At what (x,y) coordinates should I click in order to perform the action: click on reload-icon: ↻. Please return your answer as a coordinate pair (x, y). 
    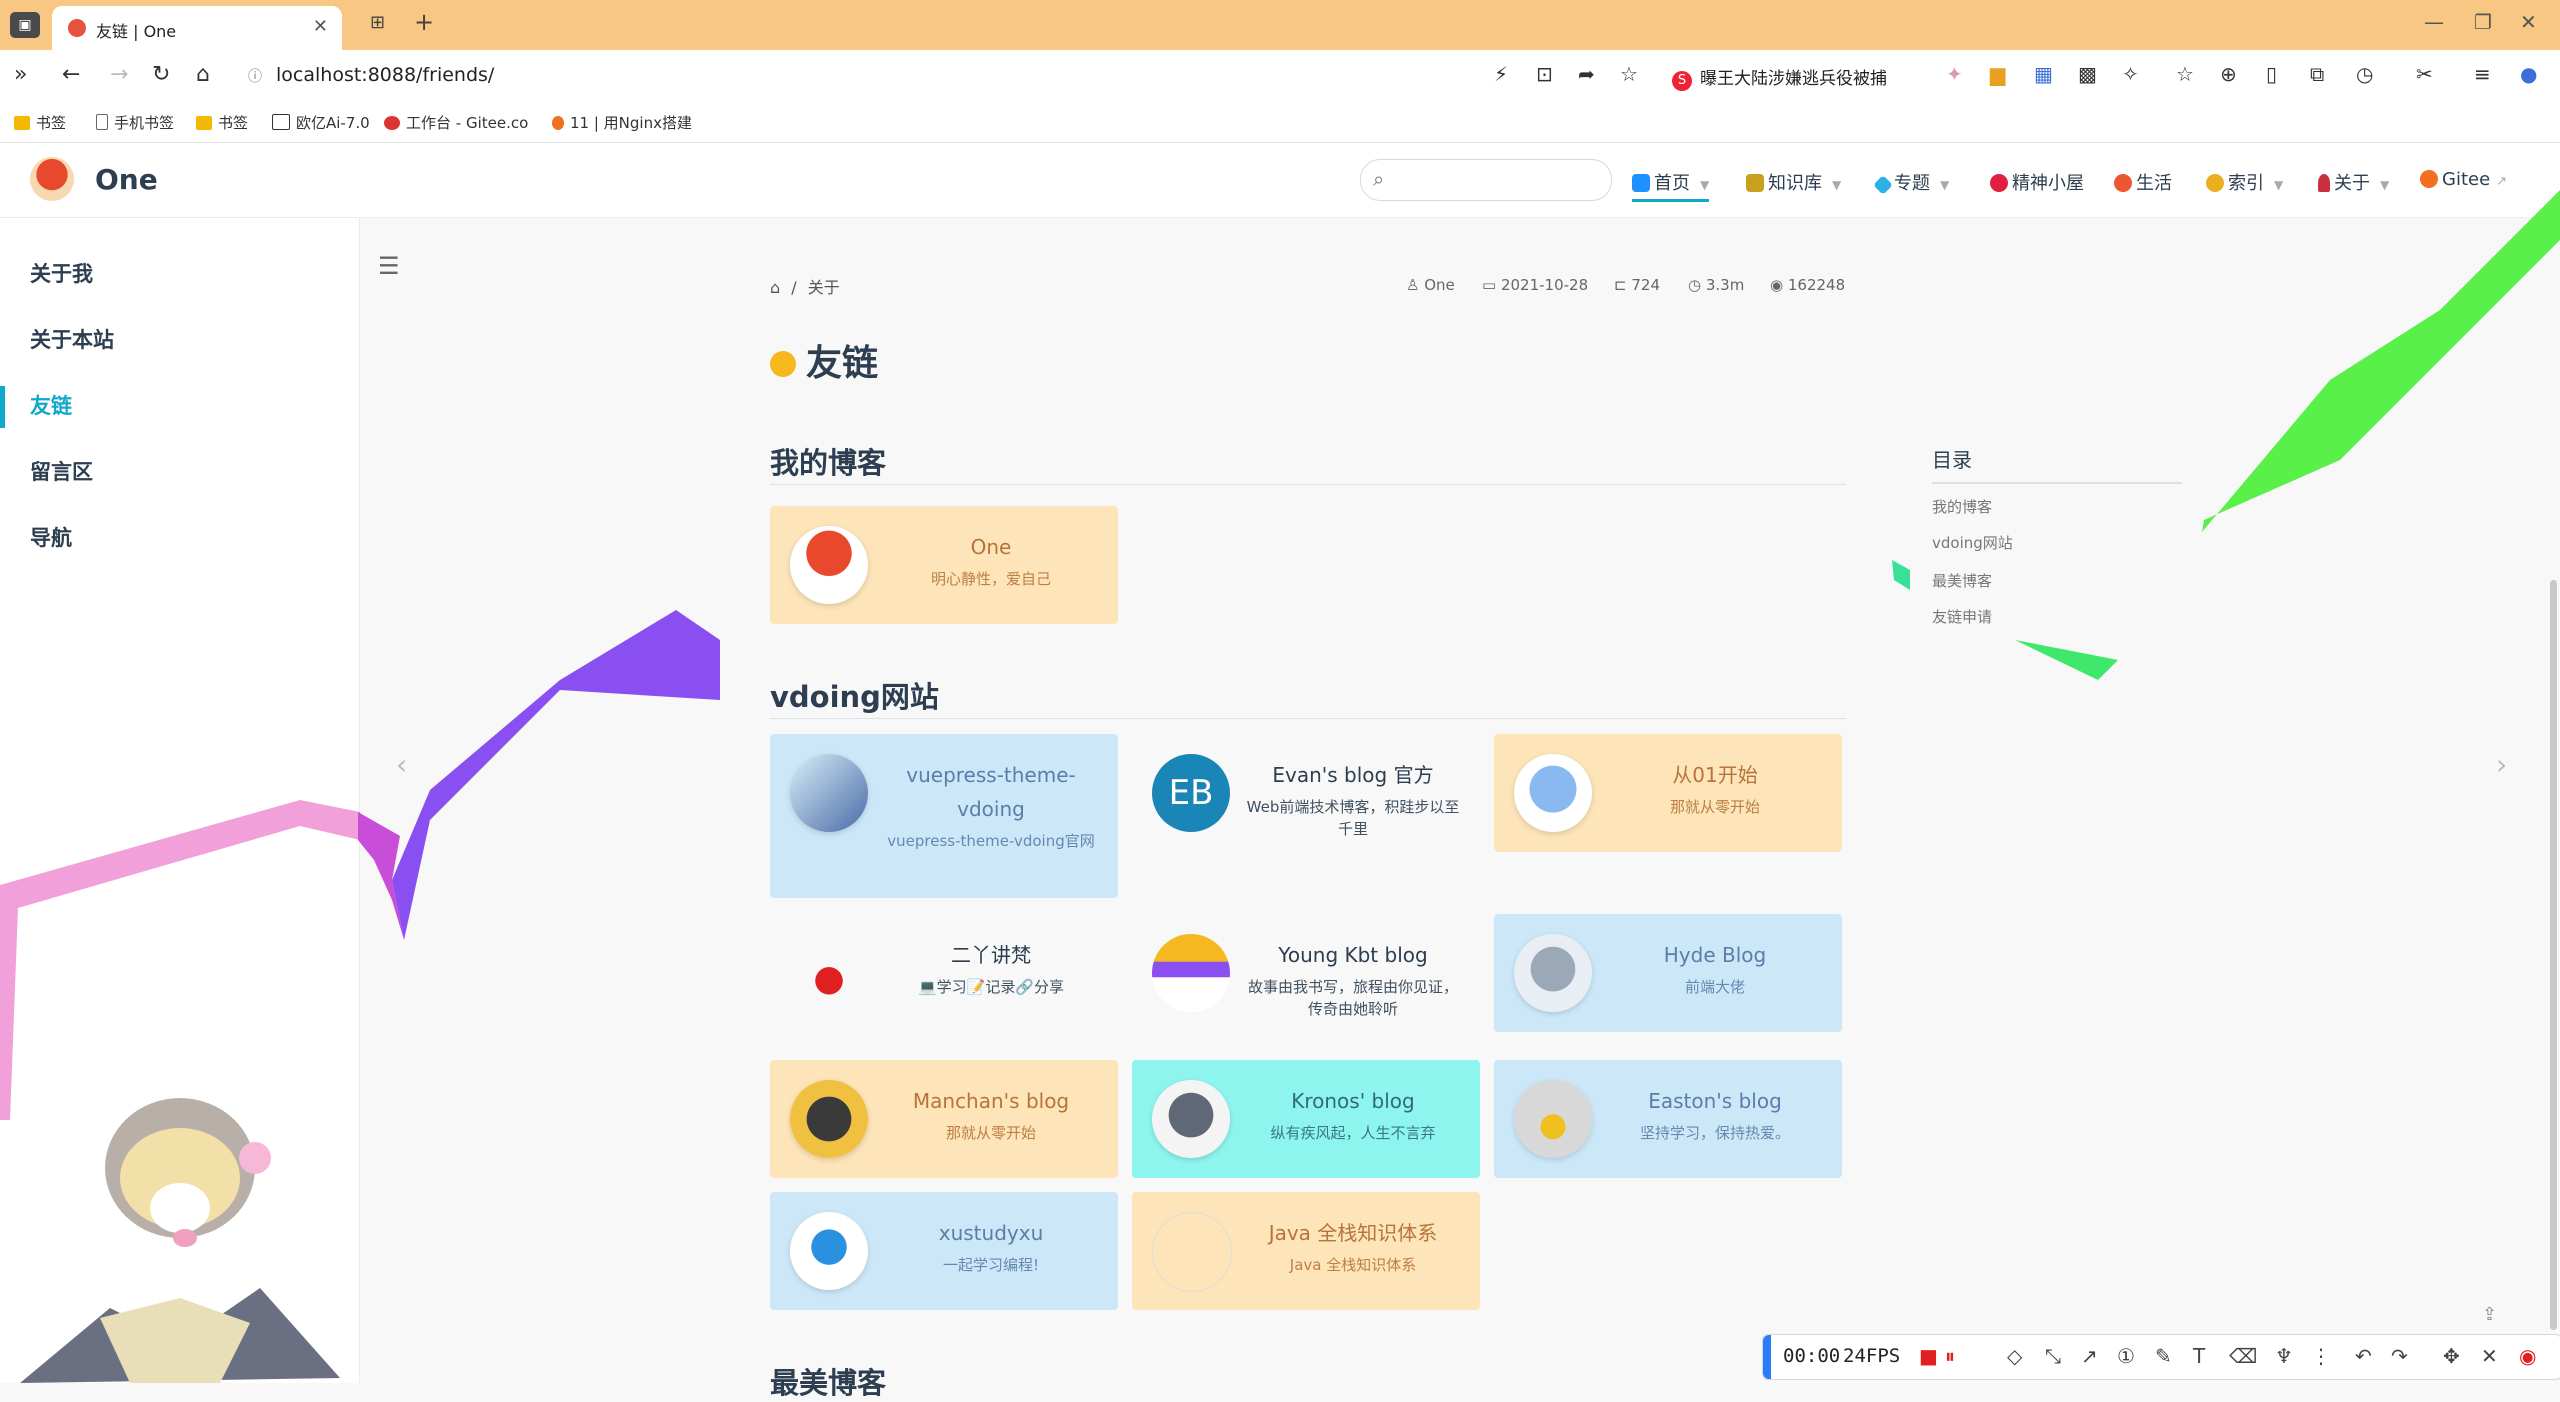
    Looking at the image, I should click on (161, 74).